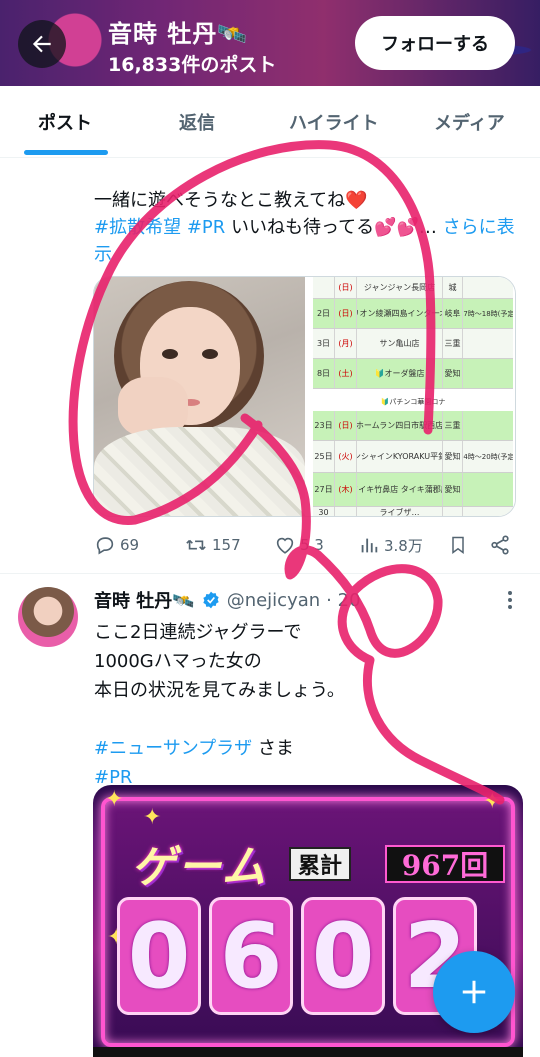 The image size is (540, 1057). What do you see at coordinates (173, 748) in the screenshot?
I see `hashtag-link: #ニューサンプラザ` at bounding box center [173, 748].